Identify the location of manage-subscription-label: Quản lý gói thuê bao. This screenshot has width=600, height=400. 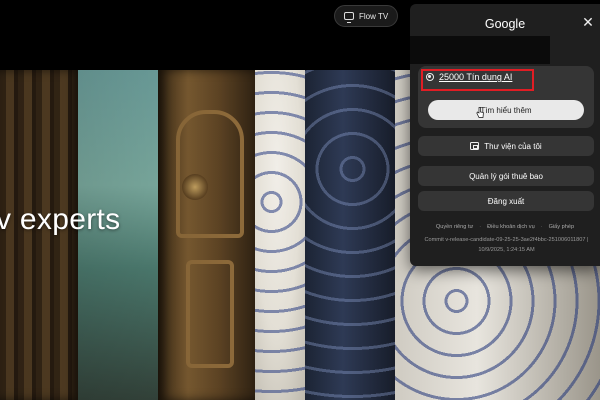
(506, 176).